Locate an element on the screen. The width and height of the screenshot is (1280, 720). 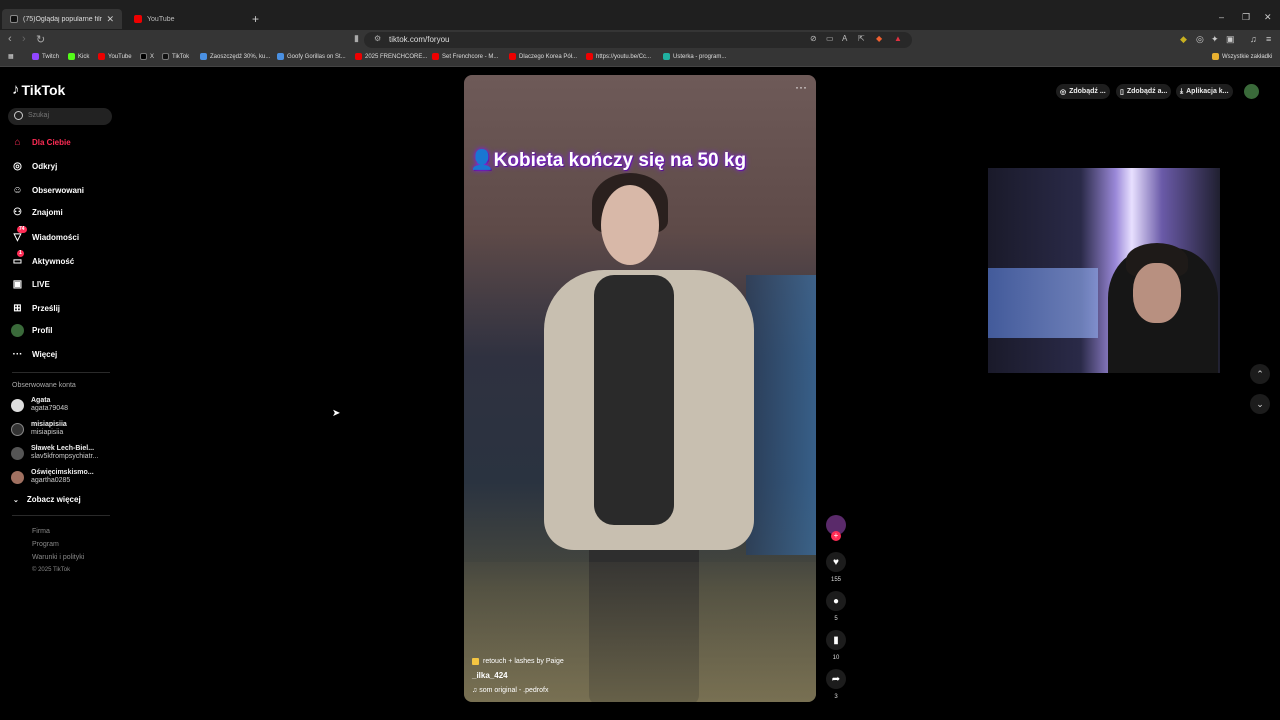
share-button: ➦ is located at coordinates (836, 679).